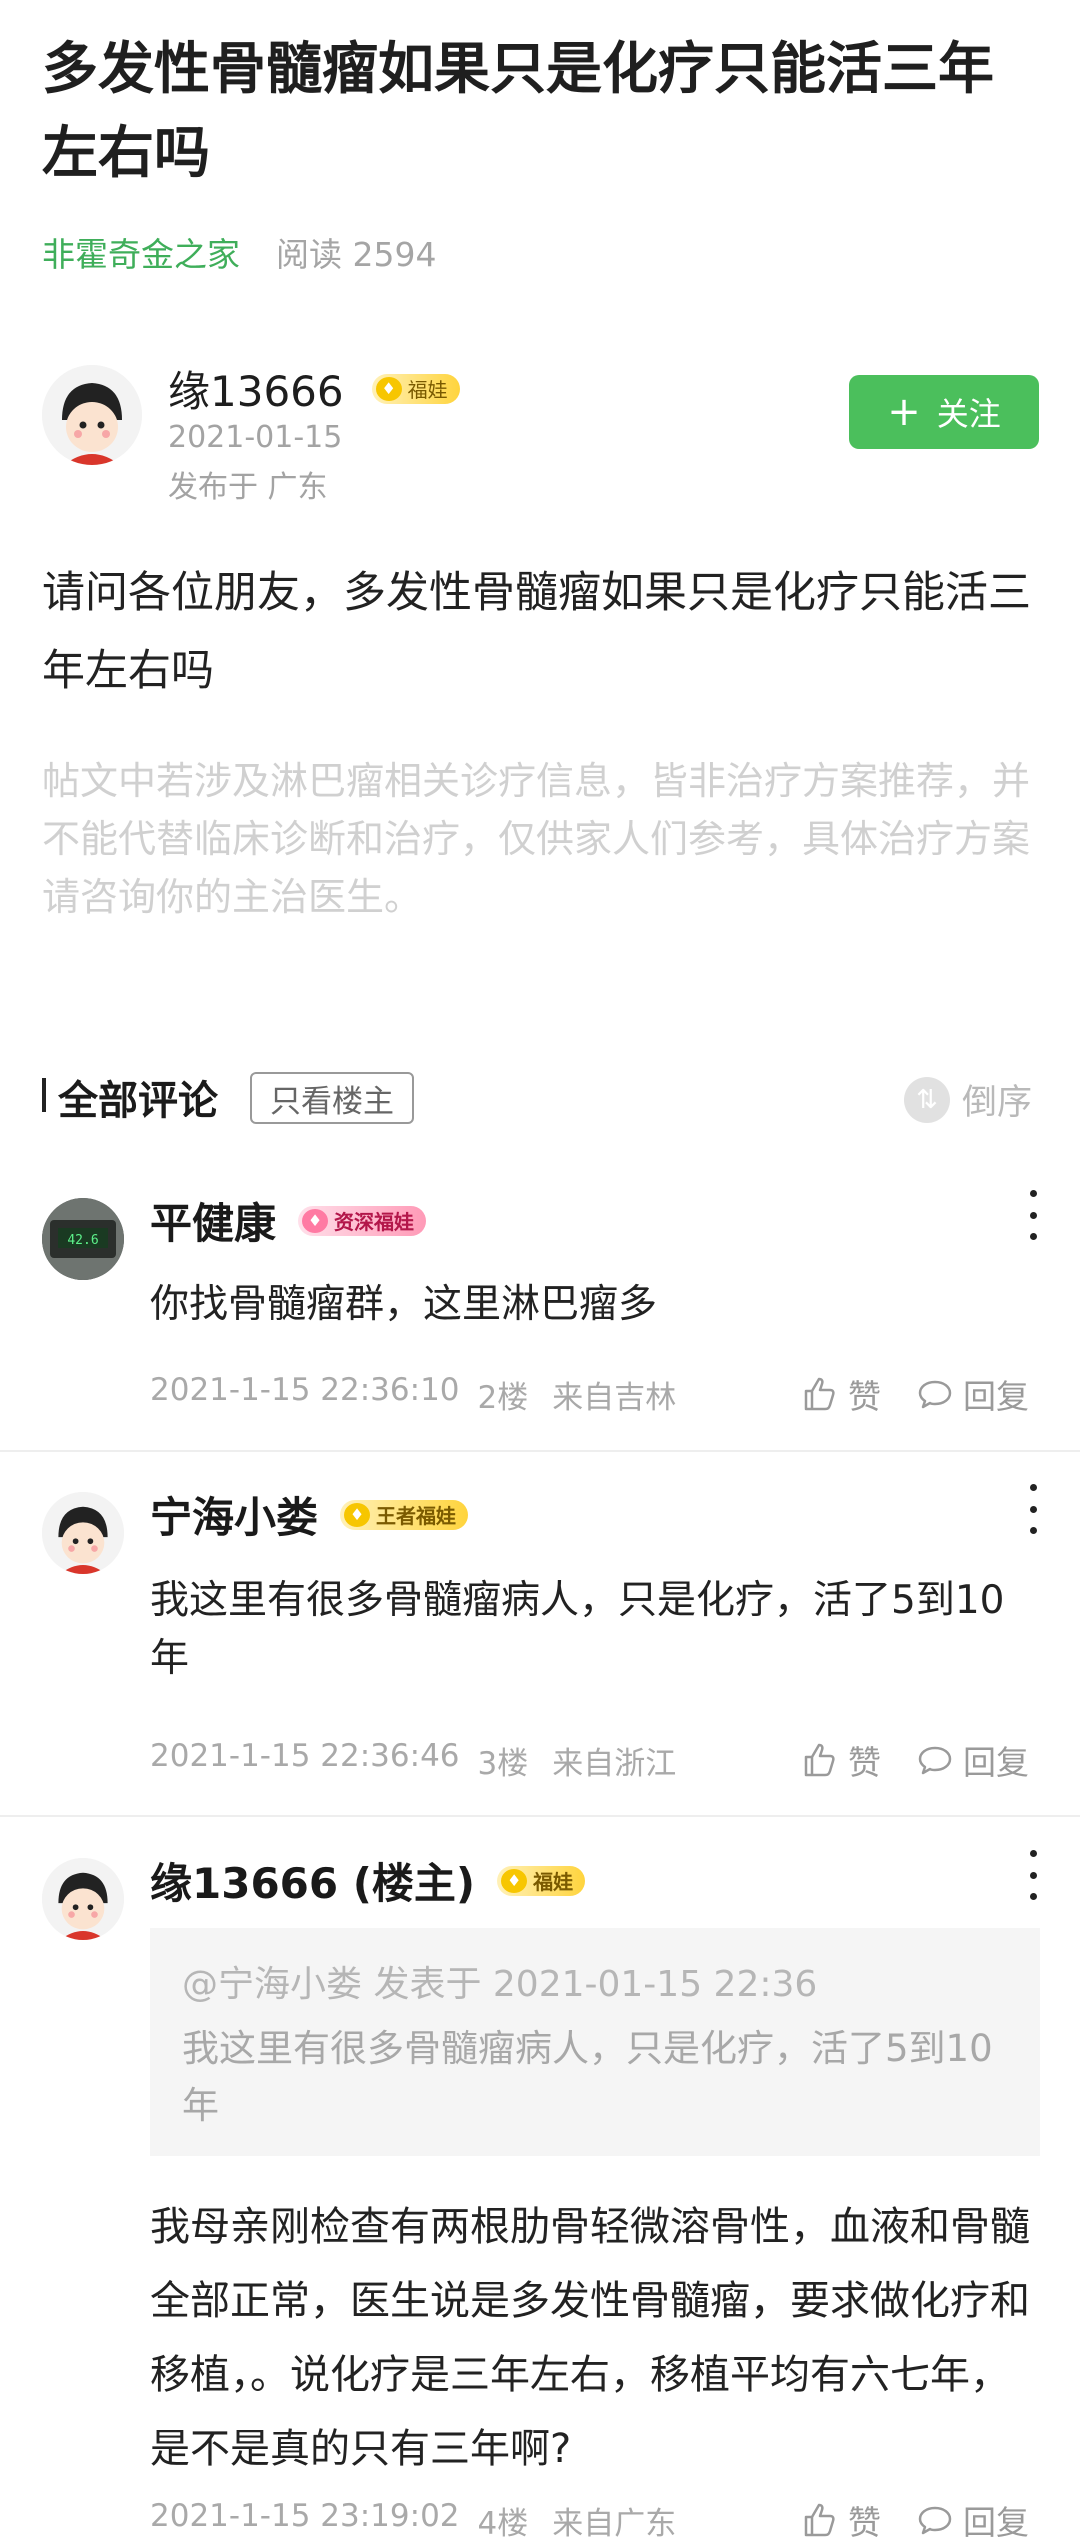 The width and height of the screenshot is (1080, 2545). I want to click on comment-author-row: 缘13666 (楼主) ♦ 福娃, so click(368, 1880).